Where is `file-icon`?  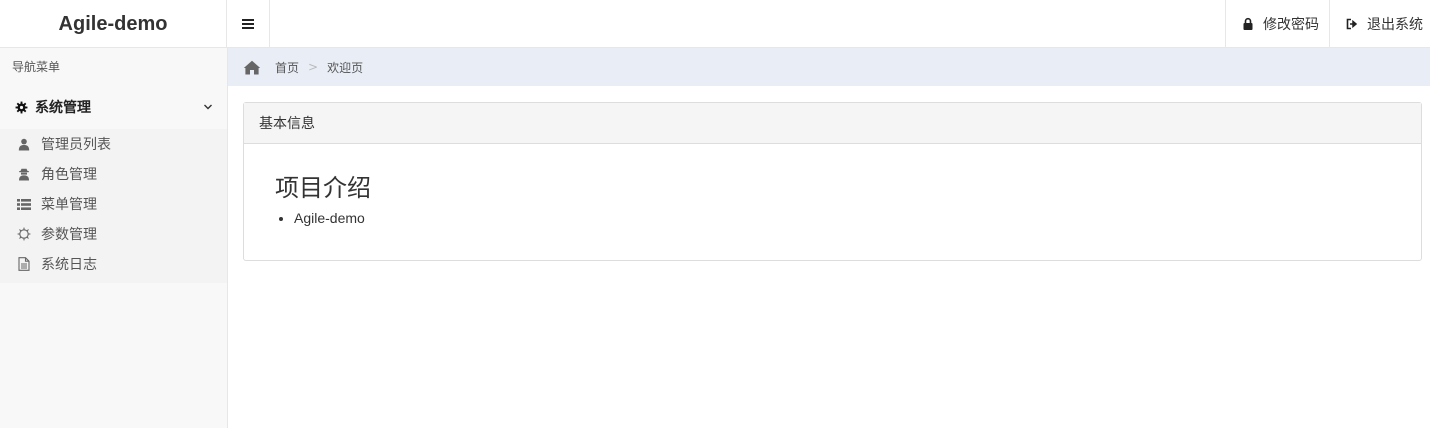
file-icon is located at coordinates (23, 264).